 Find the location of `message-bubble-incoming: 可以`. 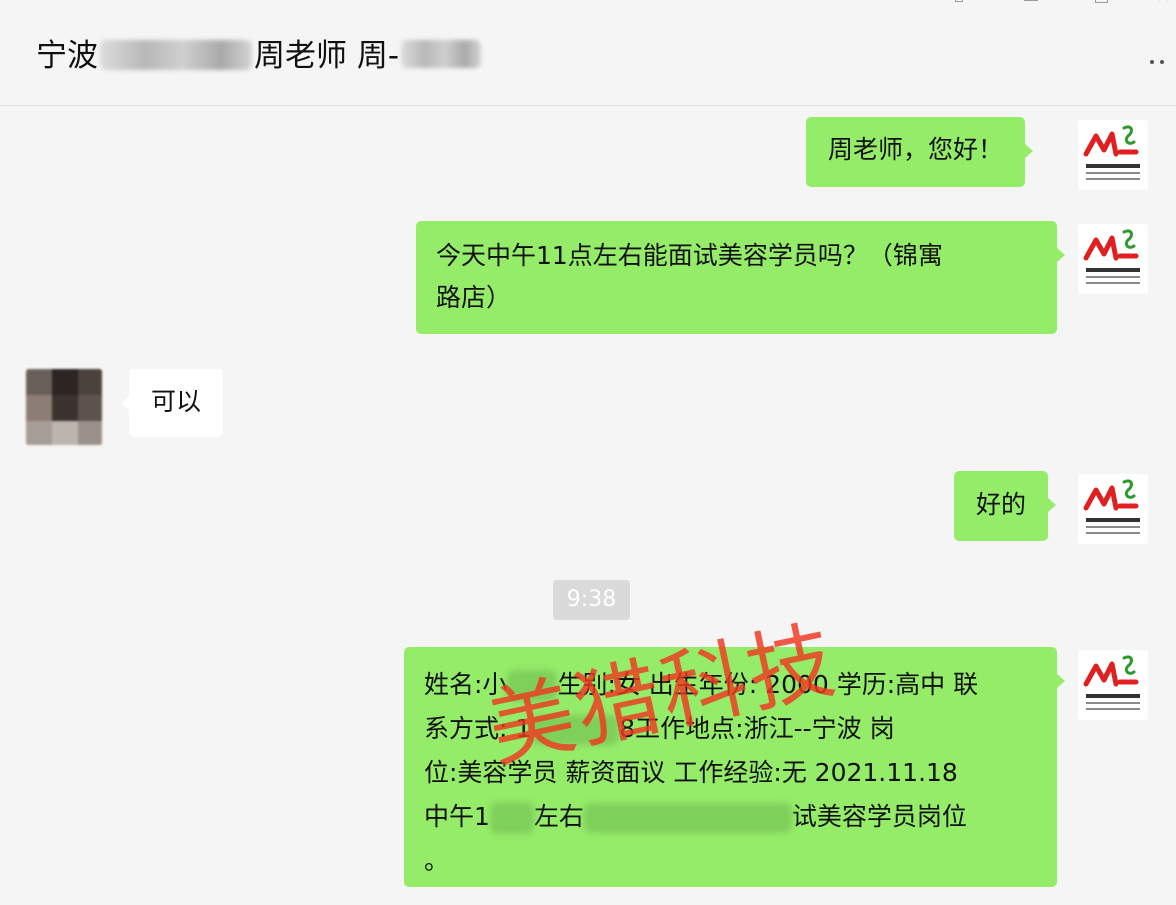

message-bubble-incoming: 可以 is located at coordinates (172, 403).